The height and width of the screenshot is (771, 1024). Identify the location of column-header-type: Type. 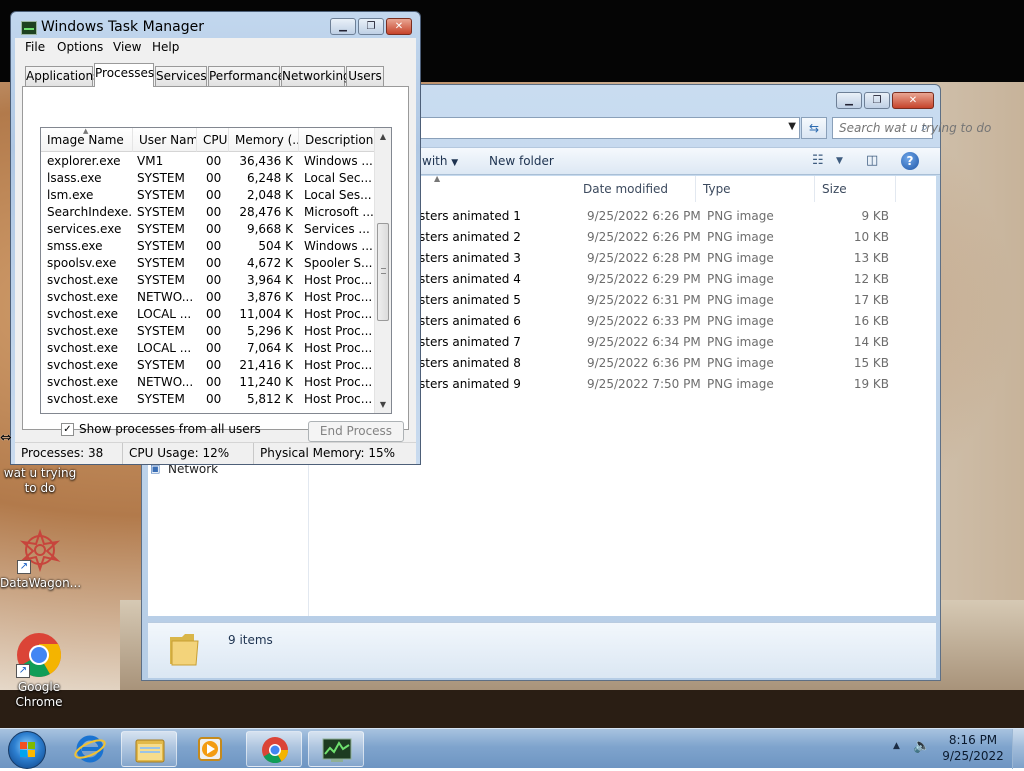
(756, 189).